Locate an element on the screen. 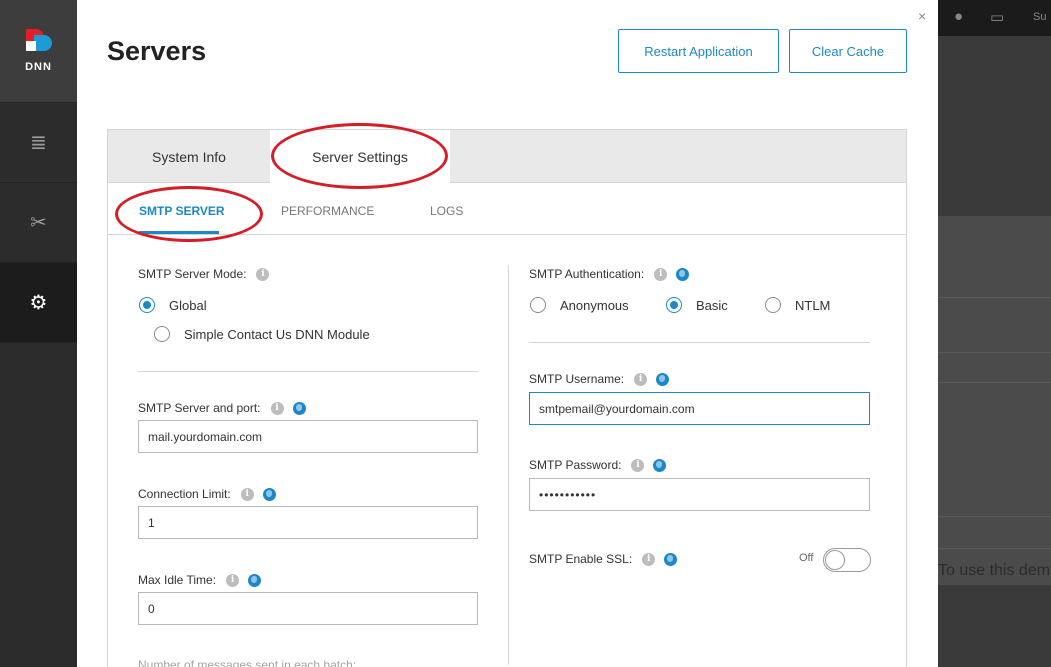 The width and height of the screenshot is (1051, 667). smtp-auth-label: SMTP Authentication: i is located at coordinates (609, 274).